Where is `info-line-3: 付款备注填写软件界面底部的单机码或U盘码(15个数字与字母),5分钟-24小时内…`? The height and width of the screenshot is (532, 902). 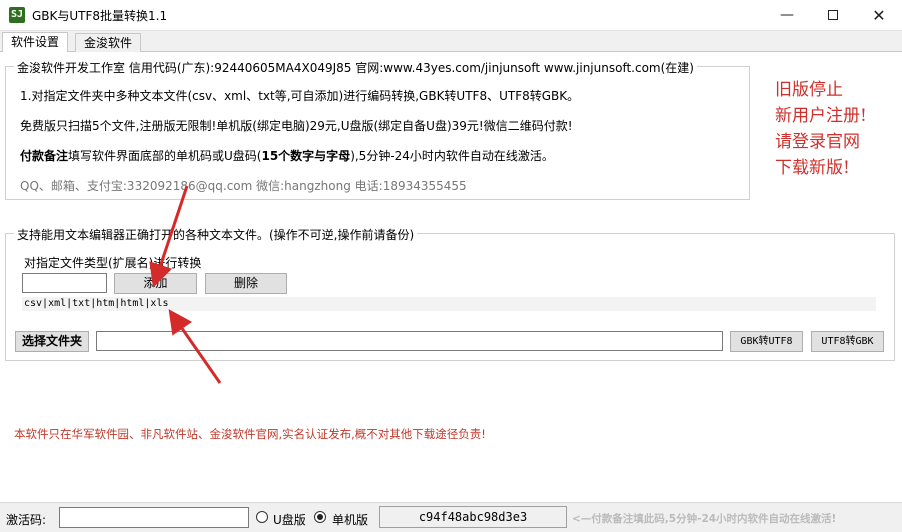
info-line-3: 付款备注填写软件界面底部的单机码或U盘码(15个数字与字母),5分钟-24小时内… is located at coordinates (287, 155).